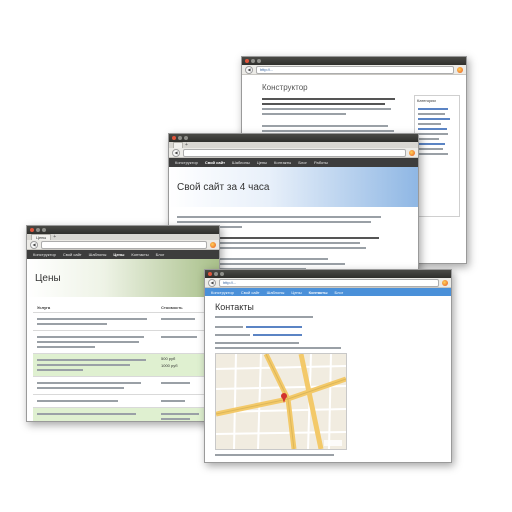 This screenshot has width=512, height=512. I want to click on nav-item: Работы, so click(321, 162).